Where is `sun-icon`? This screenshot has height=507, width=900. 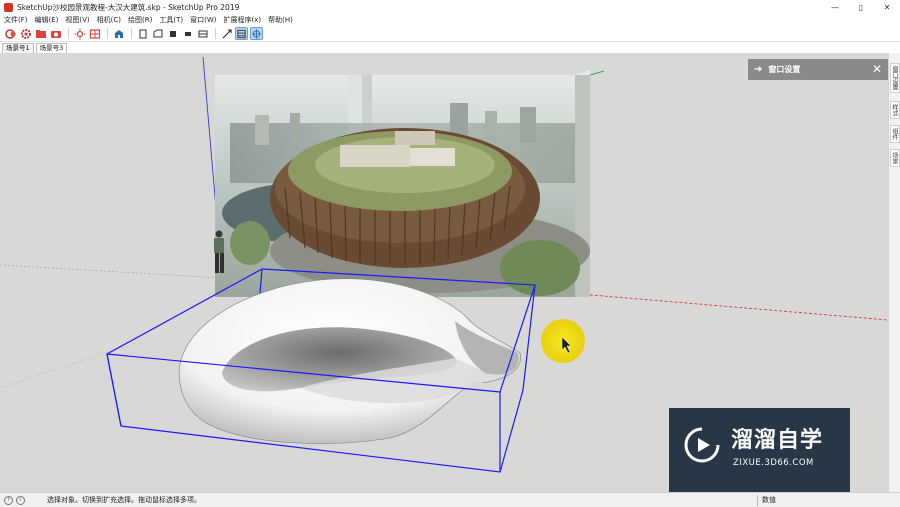 sun-icon is located at coordinates (79, 33).